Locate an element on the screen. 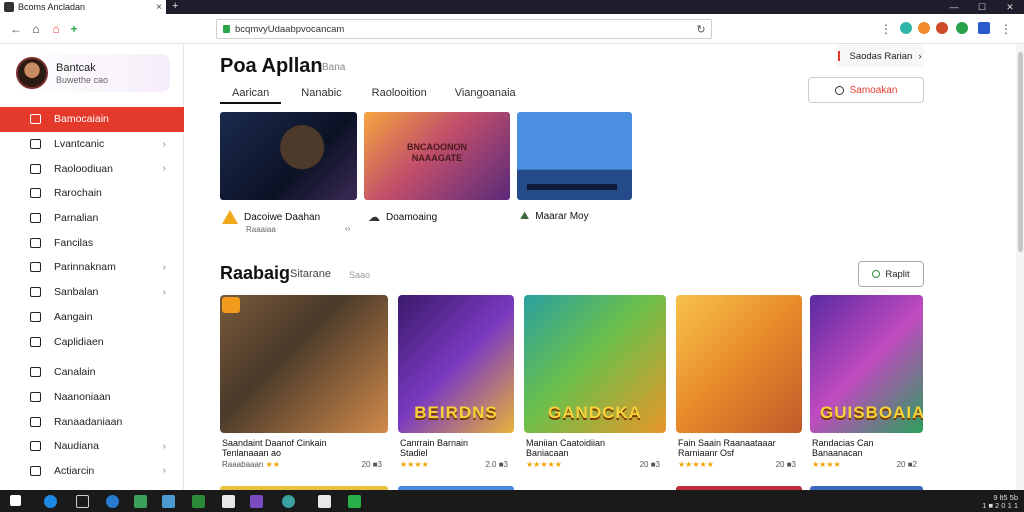  sidebar-item: Aangain is located at coordinates (92, 317).